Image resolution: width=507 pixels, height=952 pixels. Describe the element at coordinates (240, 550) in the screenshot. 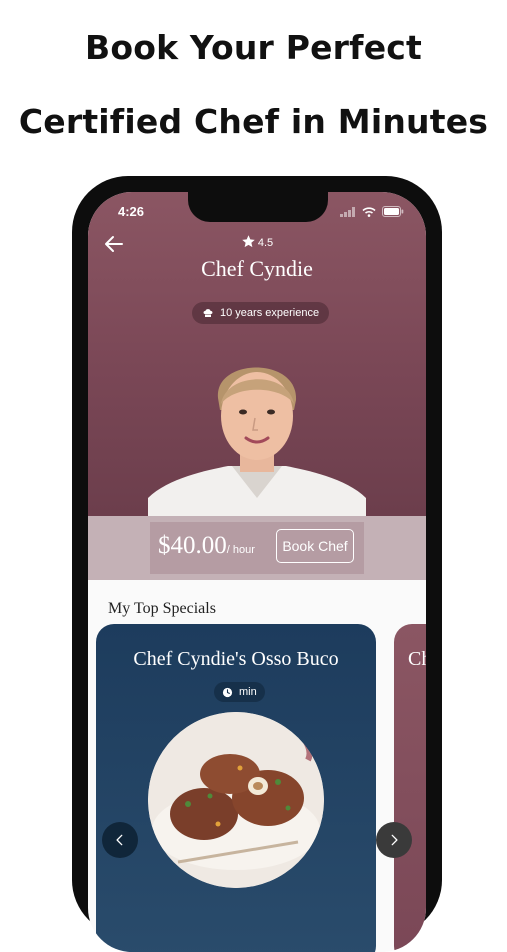

I see `price-unit: / hour` at that location.